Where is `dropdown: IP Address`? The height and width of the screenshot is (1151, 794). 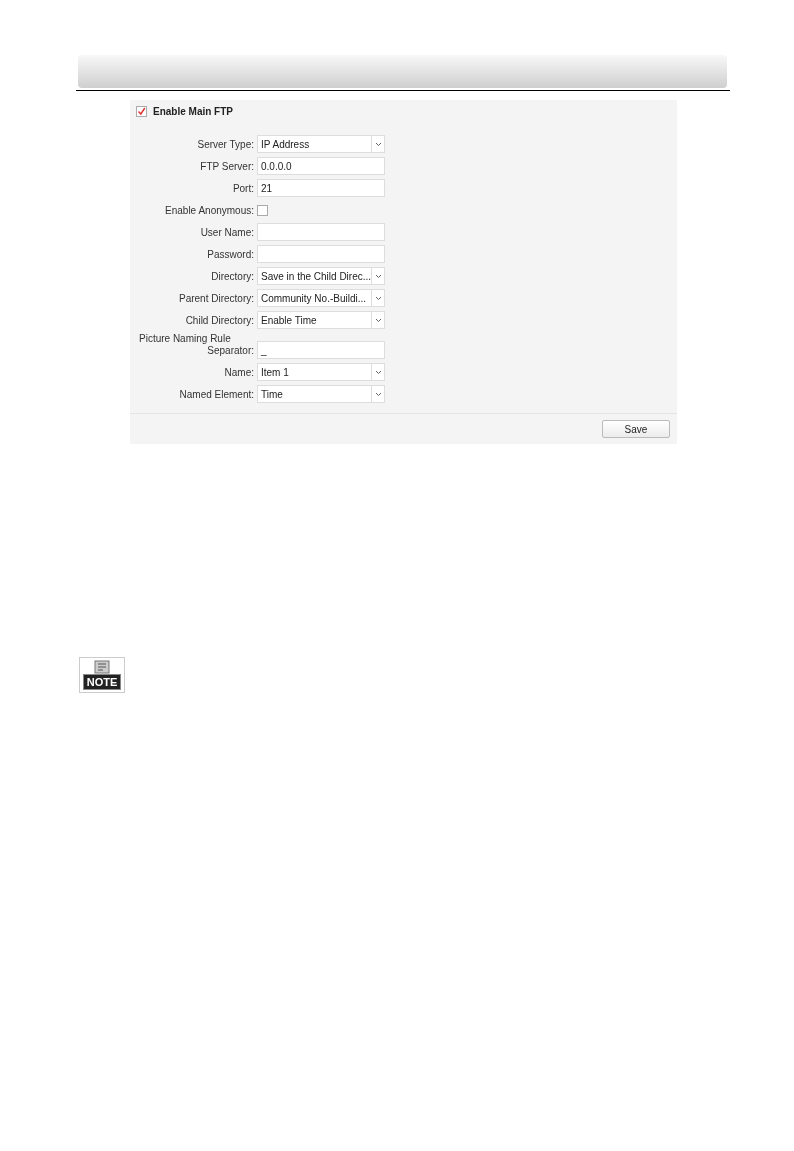 dropdown: IP Address is located at coordinates (321, 144).